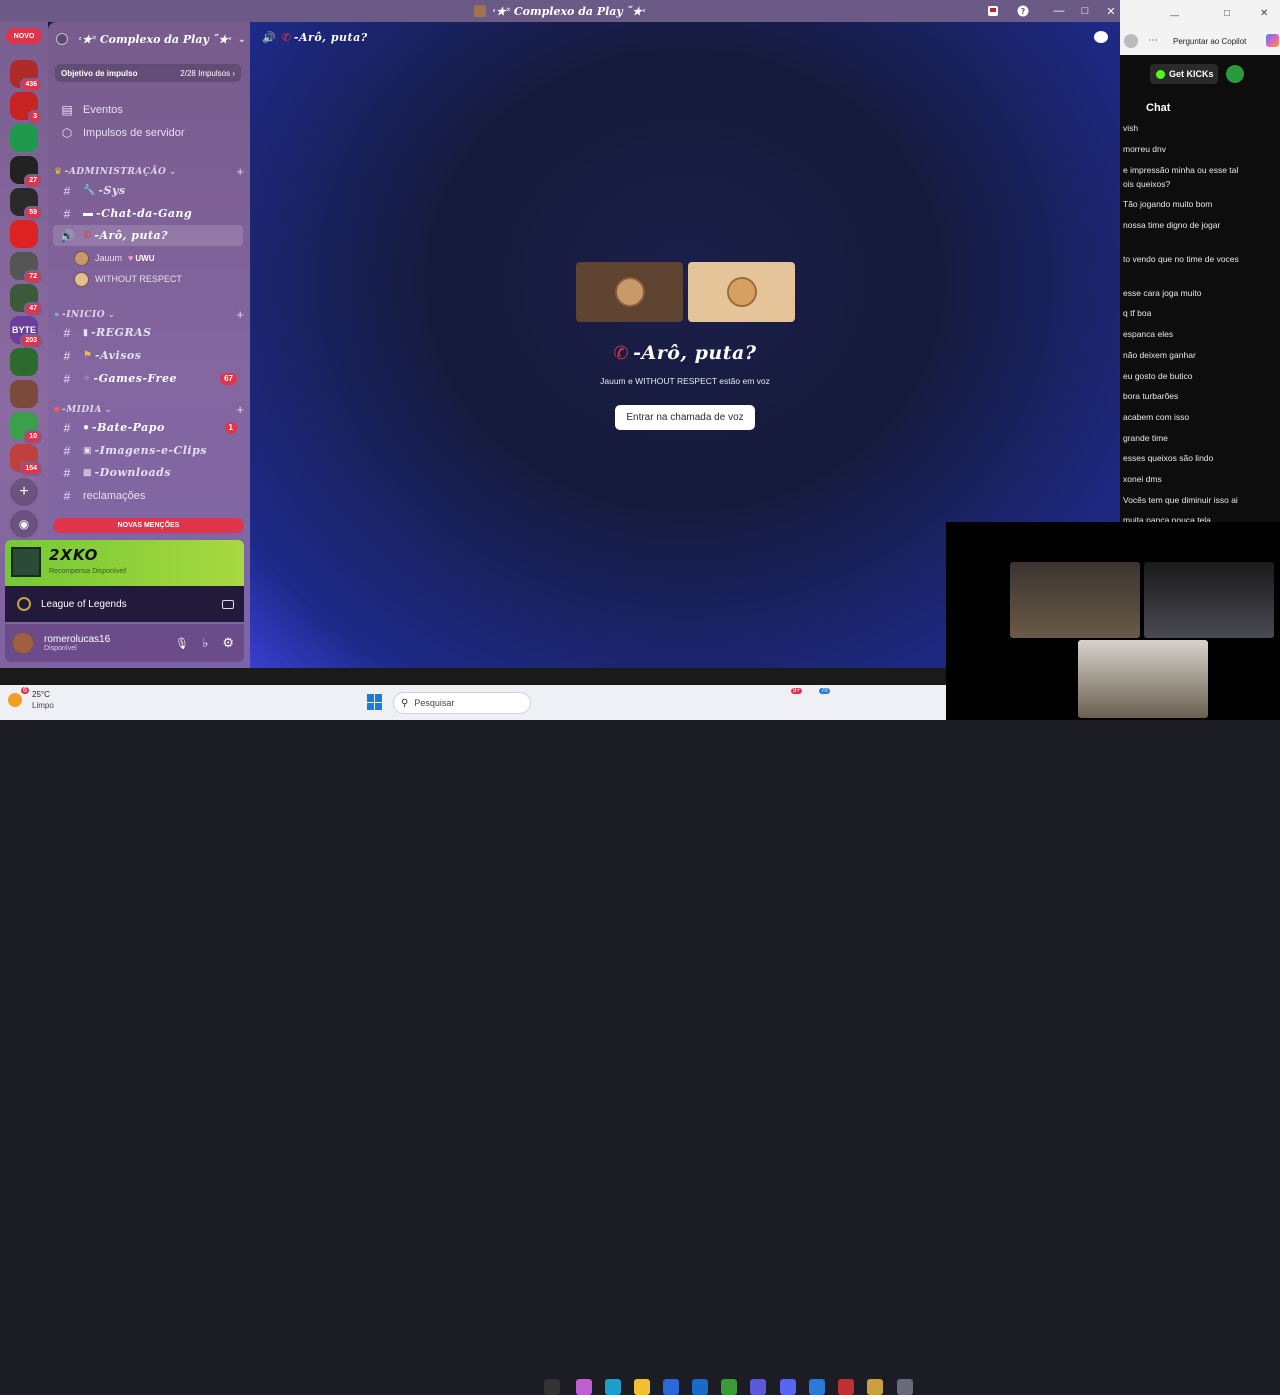 The width and height of the screenshot is (1280, 1395). Describe the element at coordinates (1209, 41) in the screenshot. I see `ask-copilot-button: Perguntar ao Copilot` at that location.